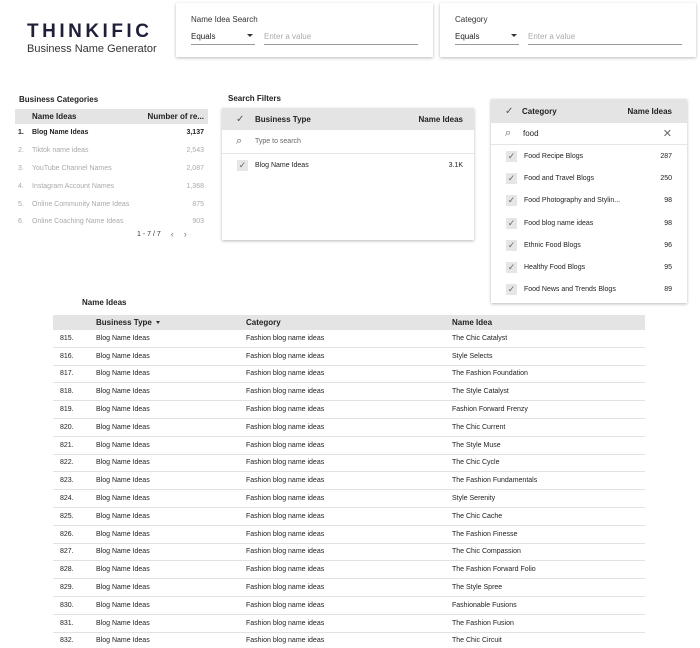  I want to click on row-index: 831., so click(67, 623).